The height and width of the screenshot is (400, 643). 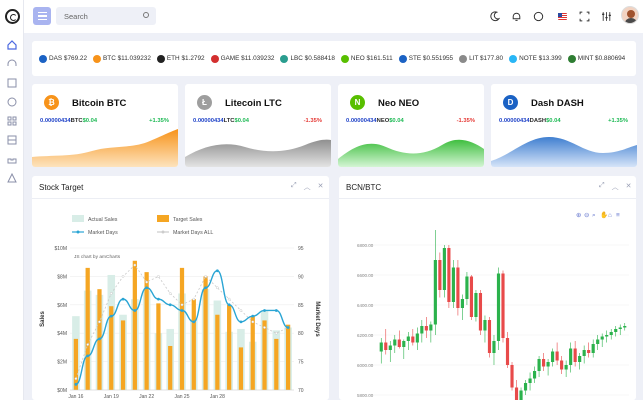 What do you see at coordinates (258, 125) in the screenshot?
I see `coin-card-ltc: Ł Litecoin LTC 0.00000434LTC$0.04 -1.35%` at bounding box center [258, 125].